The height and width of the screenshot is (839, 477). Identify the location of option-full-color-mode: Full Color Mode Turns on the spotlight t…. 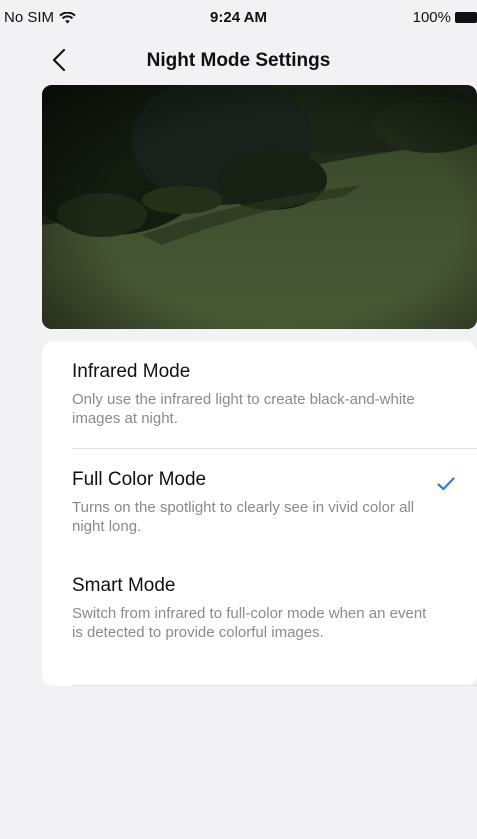
(259, 503).